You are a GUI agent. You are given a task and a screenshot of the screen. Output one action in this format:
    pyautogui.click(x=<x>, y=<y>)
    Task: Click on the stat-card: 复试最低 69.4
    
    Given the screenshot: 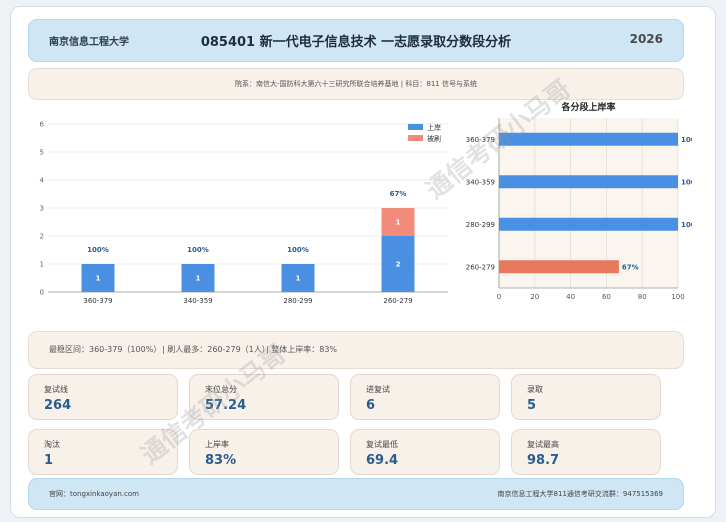 What is the action you would take?
    pyautogui.click(x=425, y=452)
    